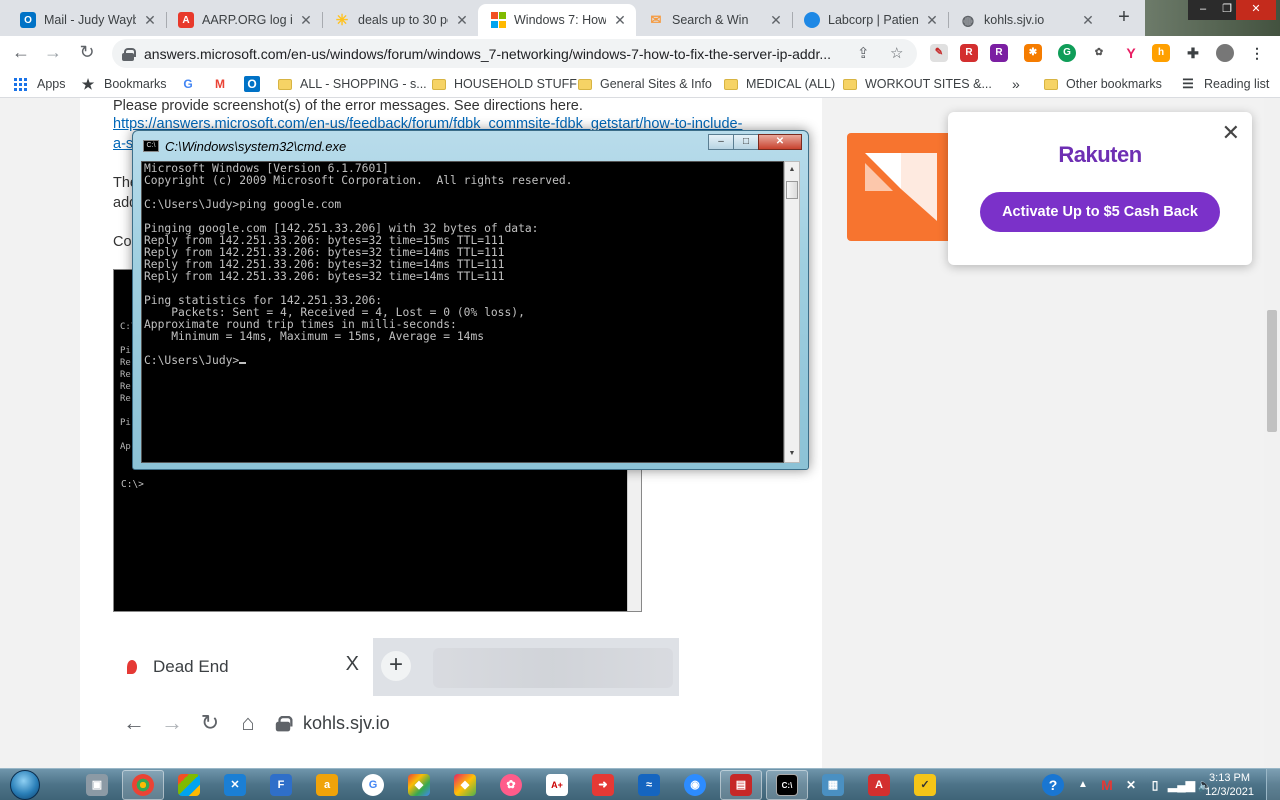 This screenshot has height=800, width=1280. Describe the element at coordinates (968, 19) in the screenshot. I see `globe-icon: ◍` at that location.